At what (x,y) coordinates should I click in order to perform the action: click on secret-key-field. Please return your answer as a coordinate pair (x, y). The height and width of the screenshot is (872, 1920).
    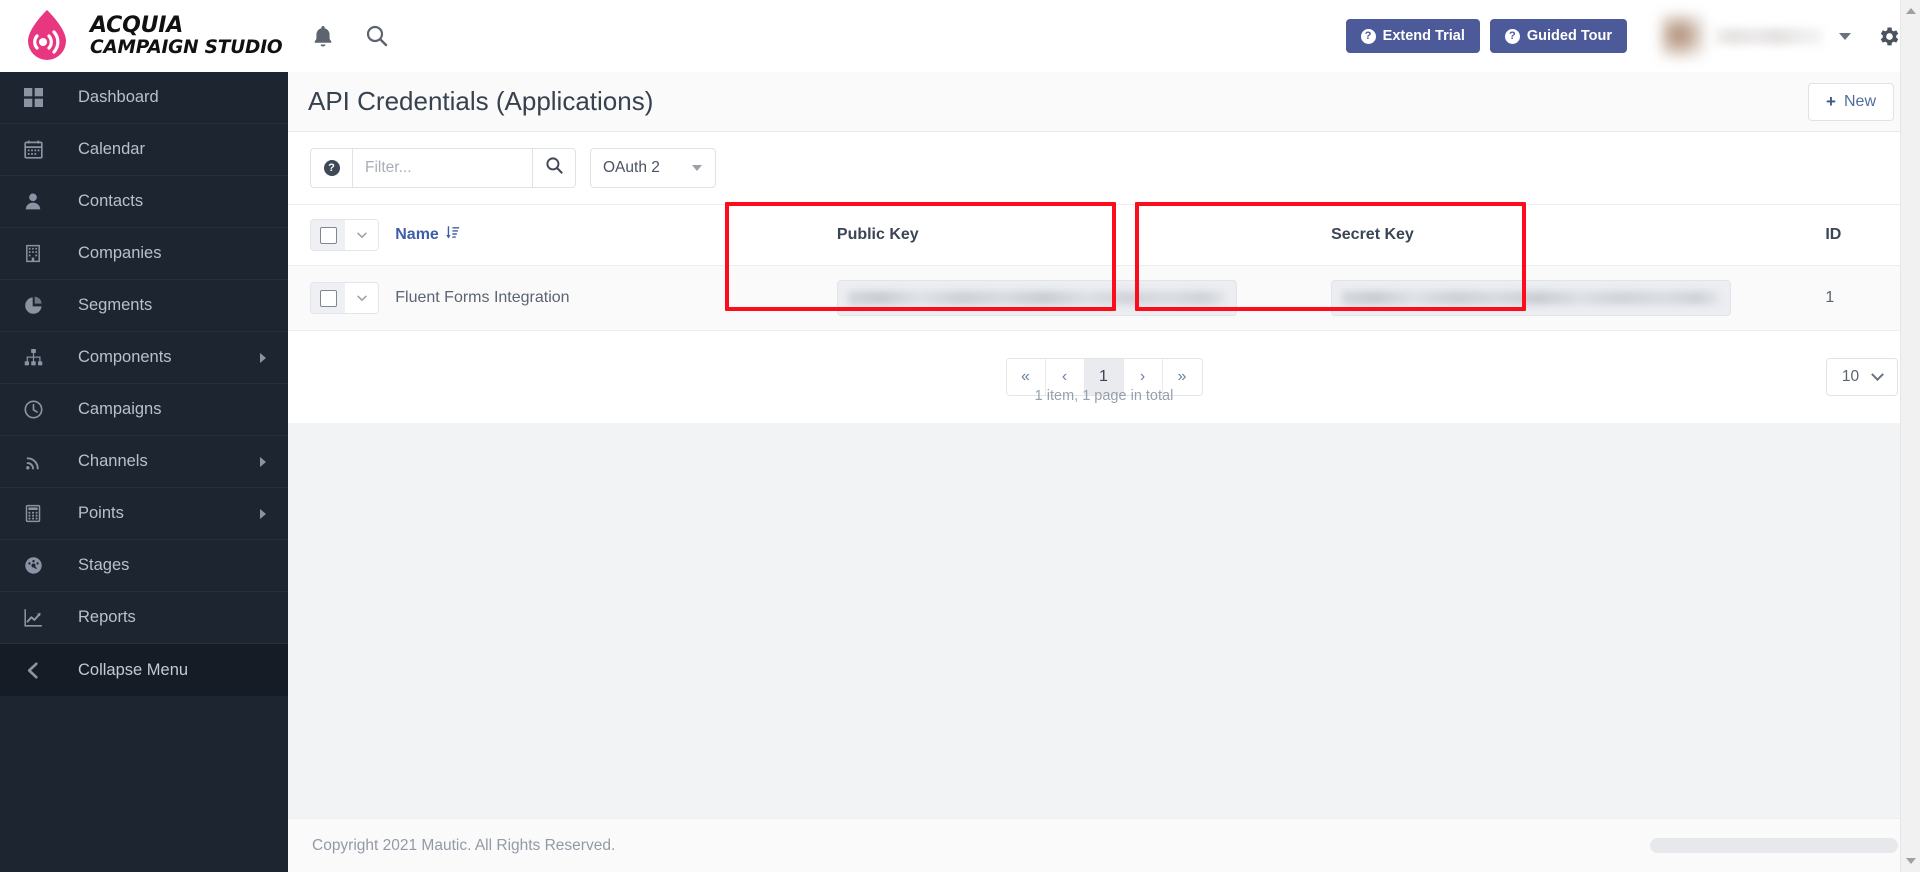
    Looking at the image, I should click on (1531, 298).